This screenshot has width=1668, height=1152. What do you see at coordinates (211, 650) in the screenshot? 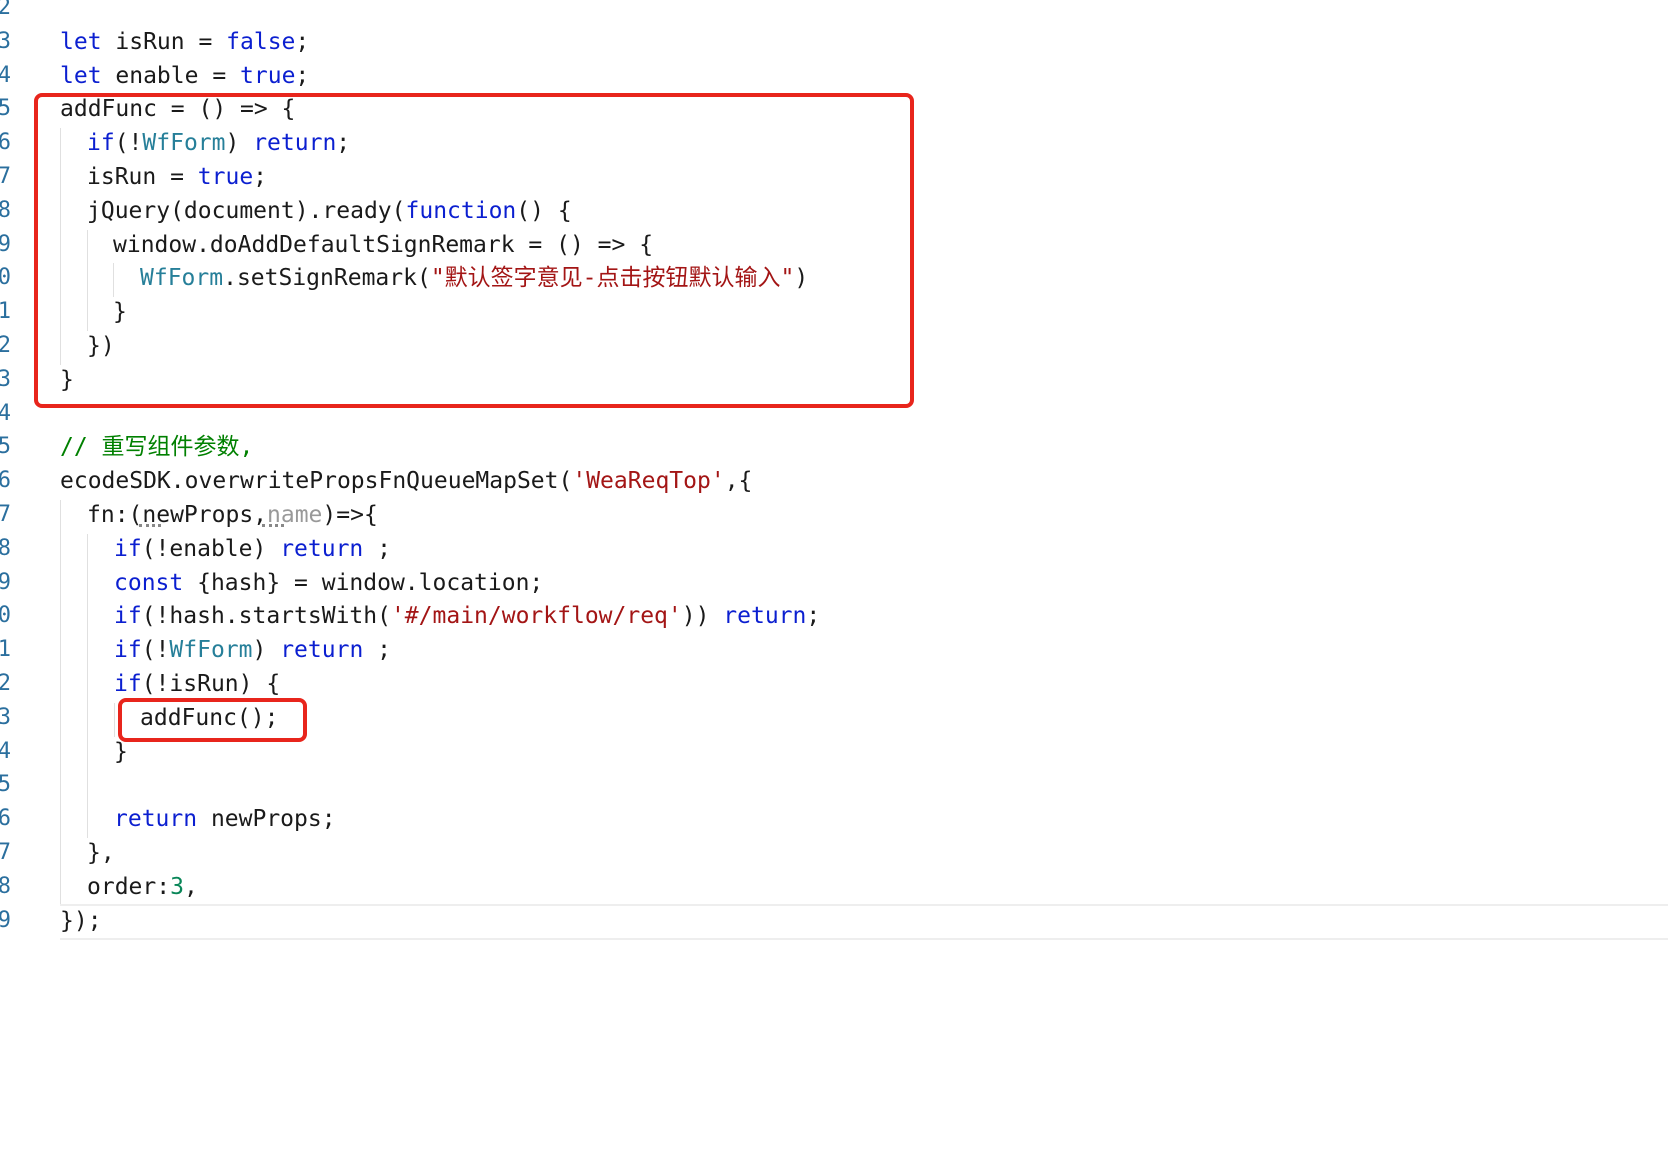
I see `code-token: WfForm` at bounding box center [211, 650].